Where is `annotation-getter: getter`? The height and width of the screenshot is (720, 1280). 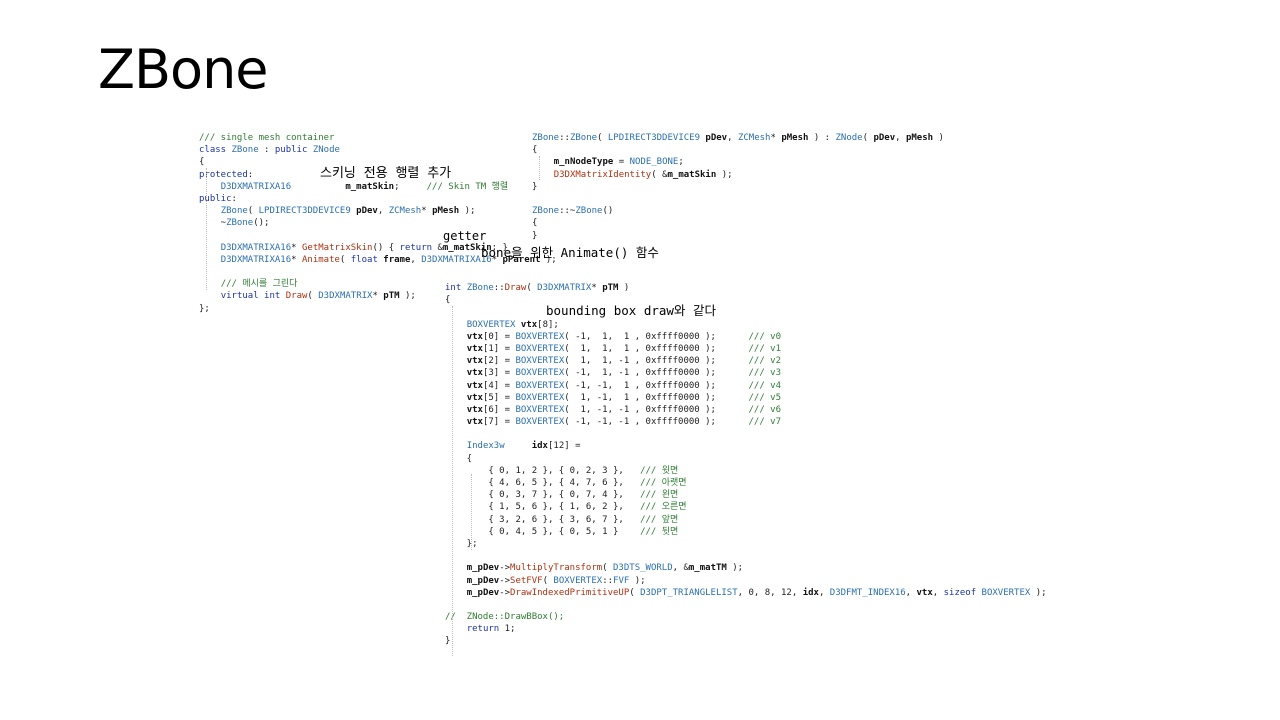 annotation-getter: getter is located at coordinates (465, 236).